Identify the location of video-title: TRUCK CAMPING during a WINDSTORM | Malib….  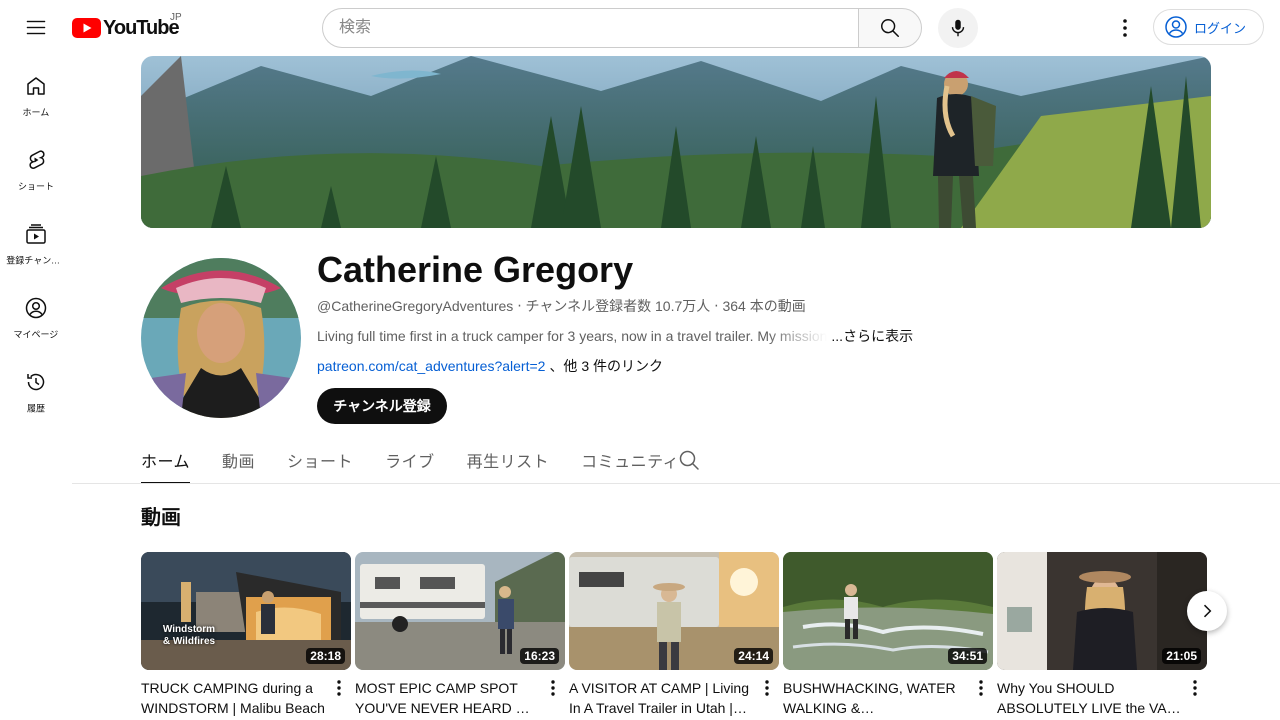
(233, 698).